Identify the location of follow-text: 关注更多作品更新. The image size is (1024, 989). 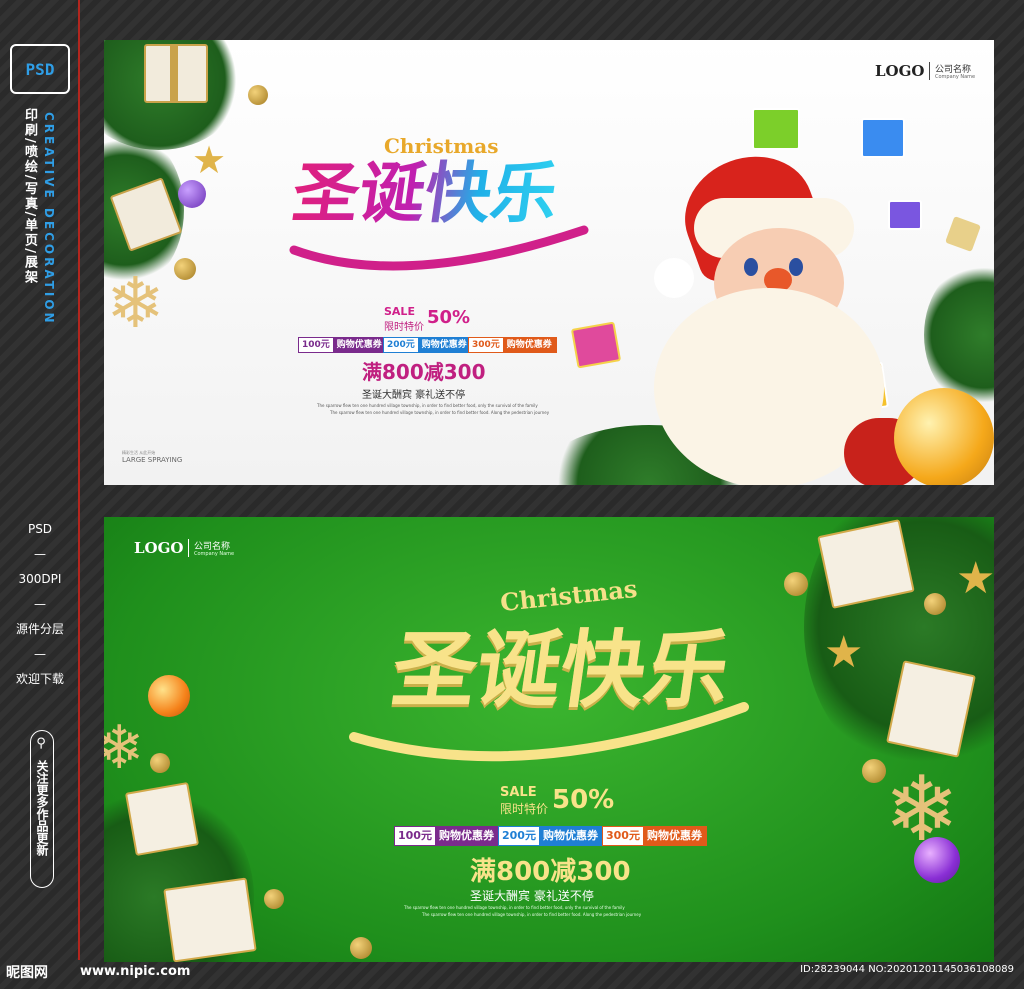
(41, 808).